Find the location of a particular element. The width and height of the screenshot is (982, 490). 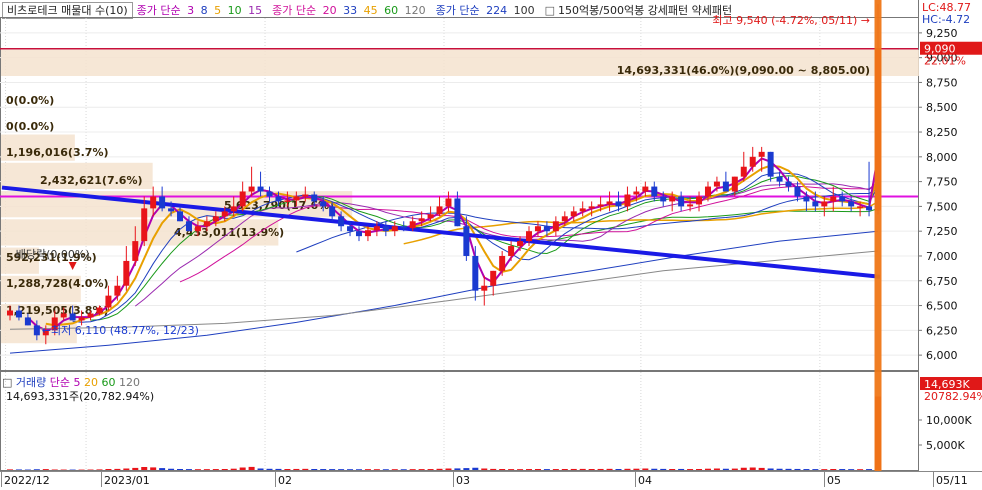

price-tick-label: 7,750 is located at coordinates (942, 182).